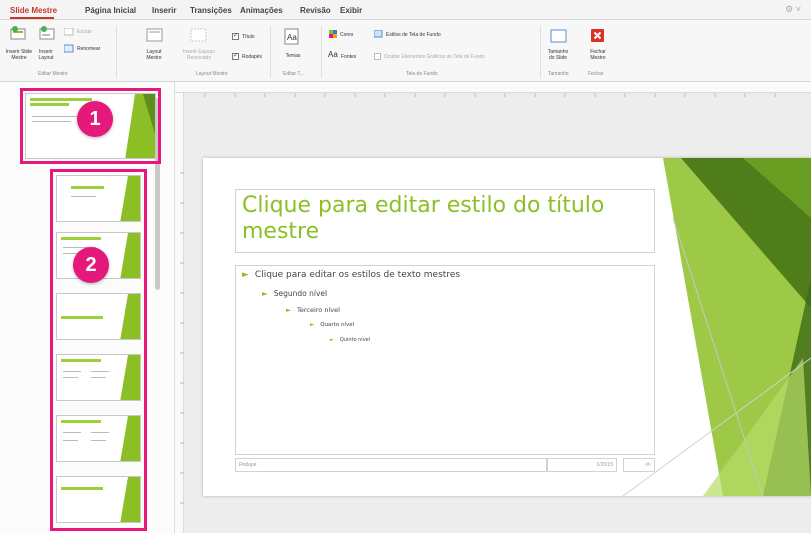 This screenshot has width=811, height=533. What do you see at coordinates (793, 9) in the screenshot?
I see `settings-icon: ⚙ ˅` at bounding box center [793, 9].